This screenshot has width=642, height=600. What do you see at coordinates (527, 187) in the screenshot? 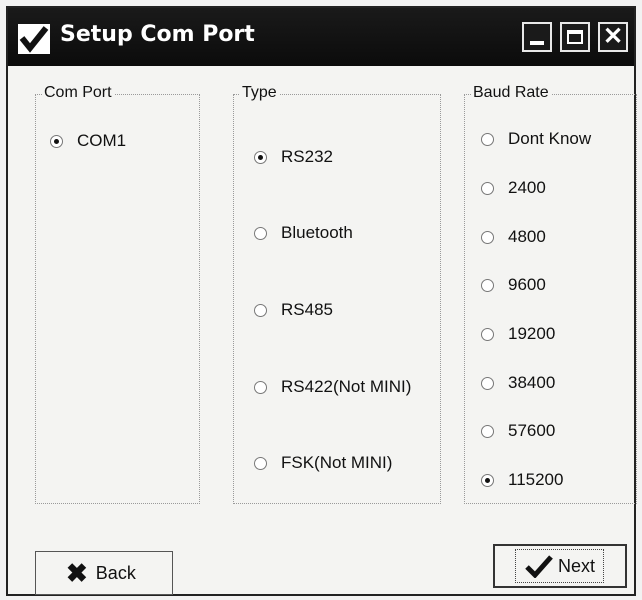
I see `radio-label: 2400` at bounding box center [527, 187].